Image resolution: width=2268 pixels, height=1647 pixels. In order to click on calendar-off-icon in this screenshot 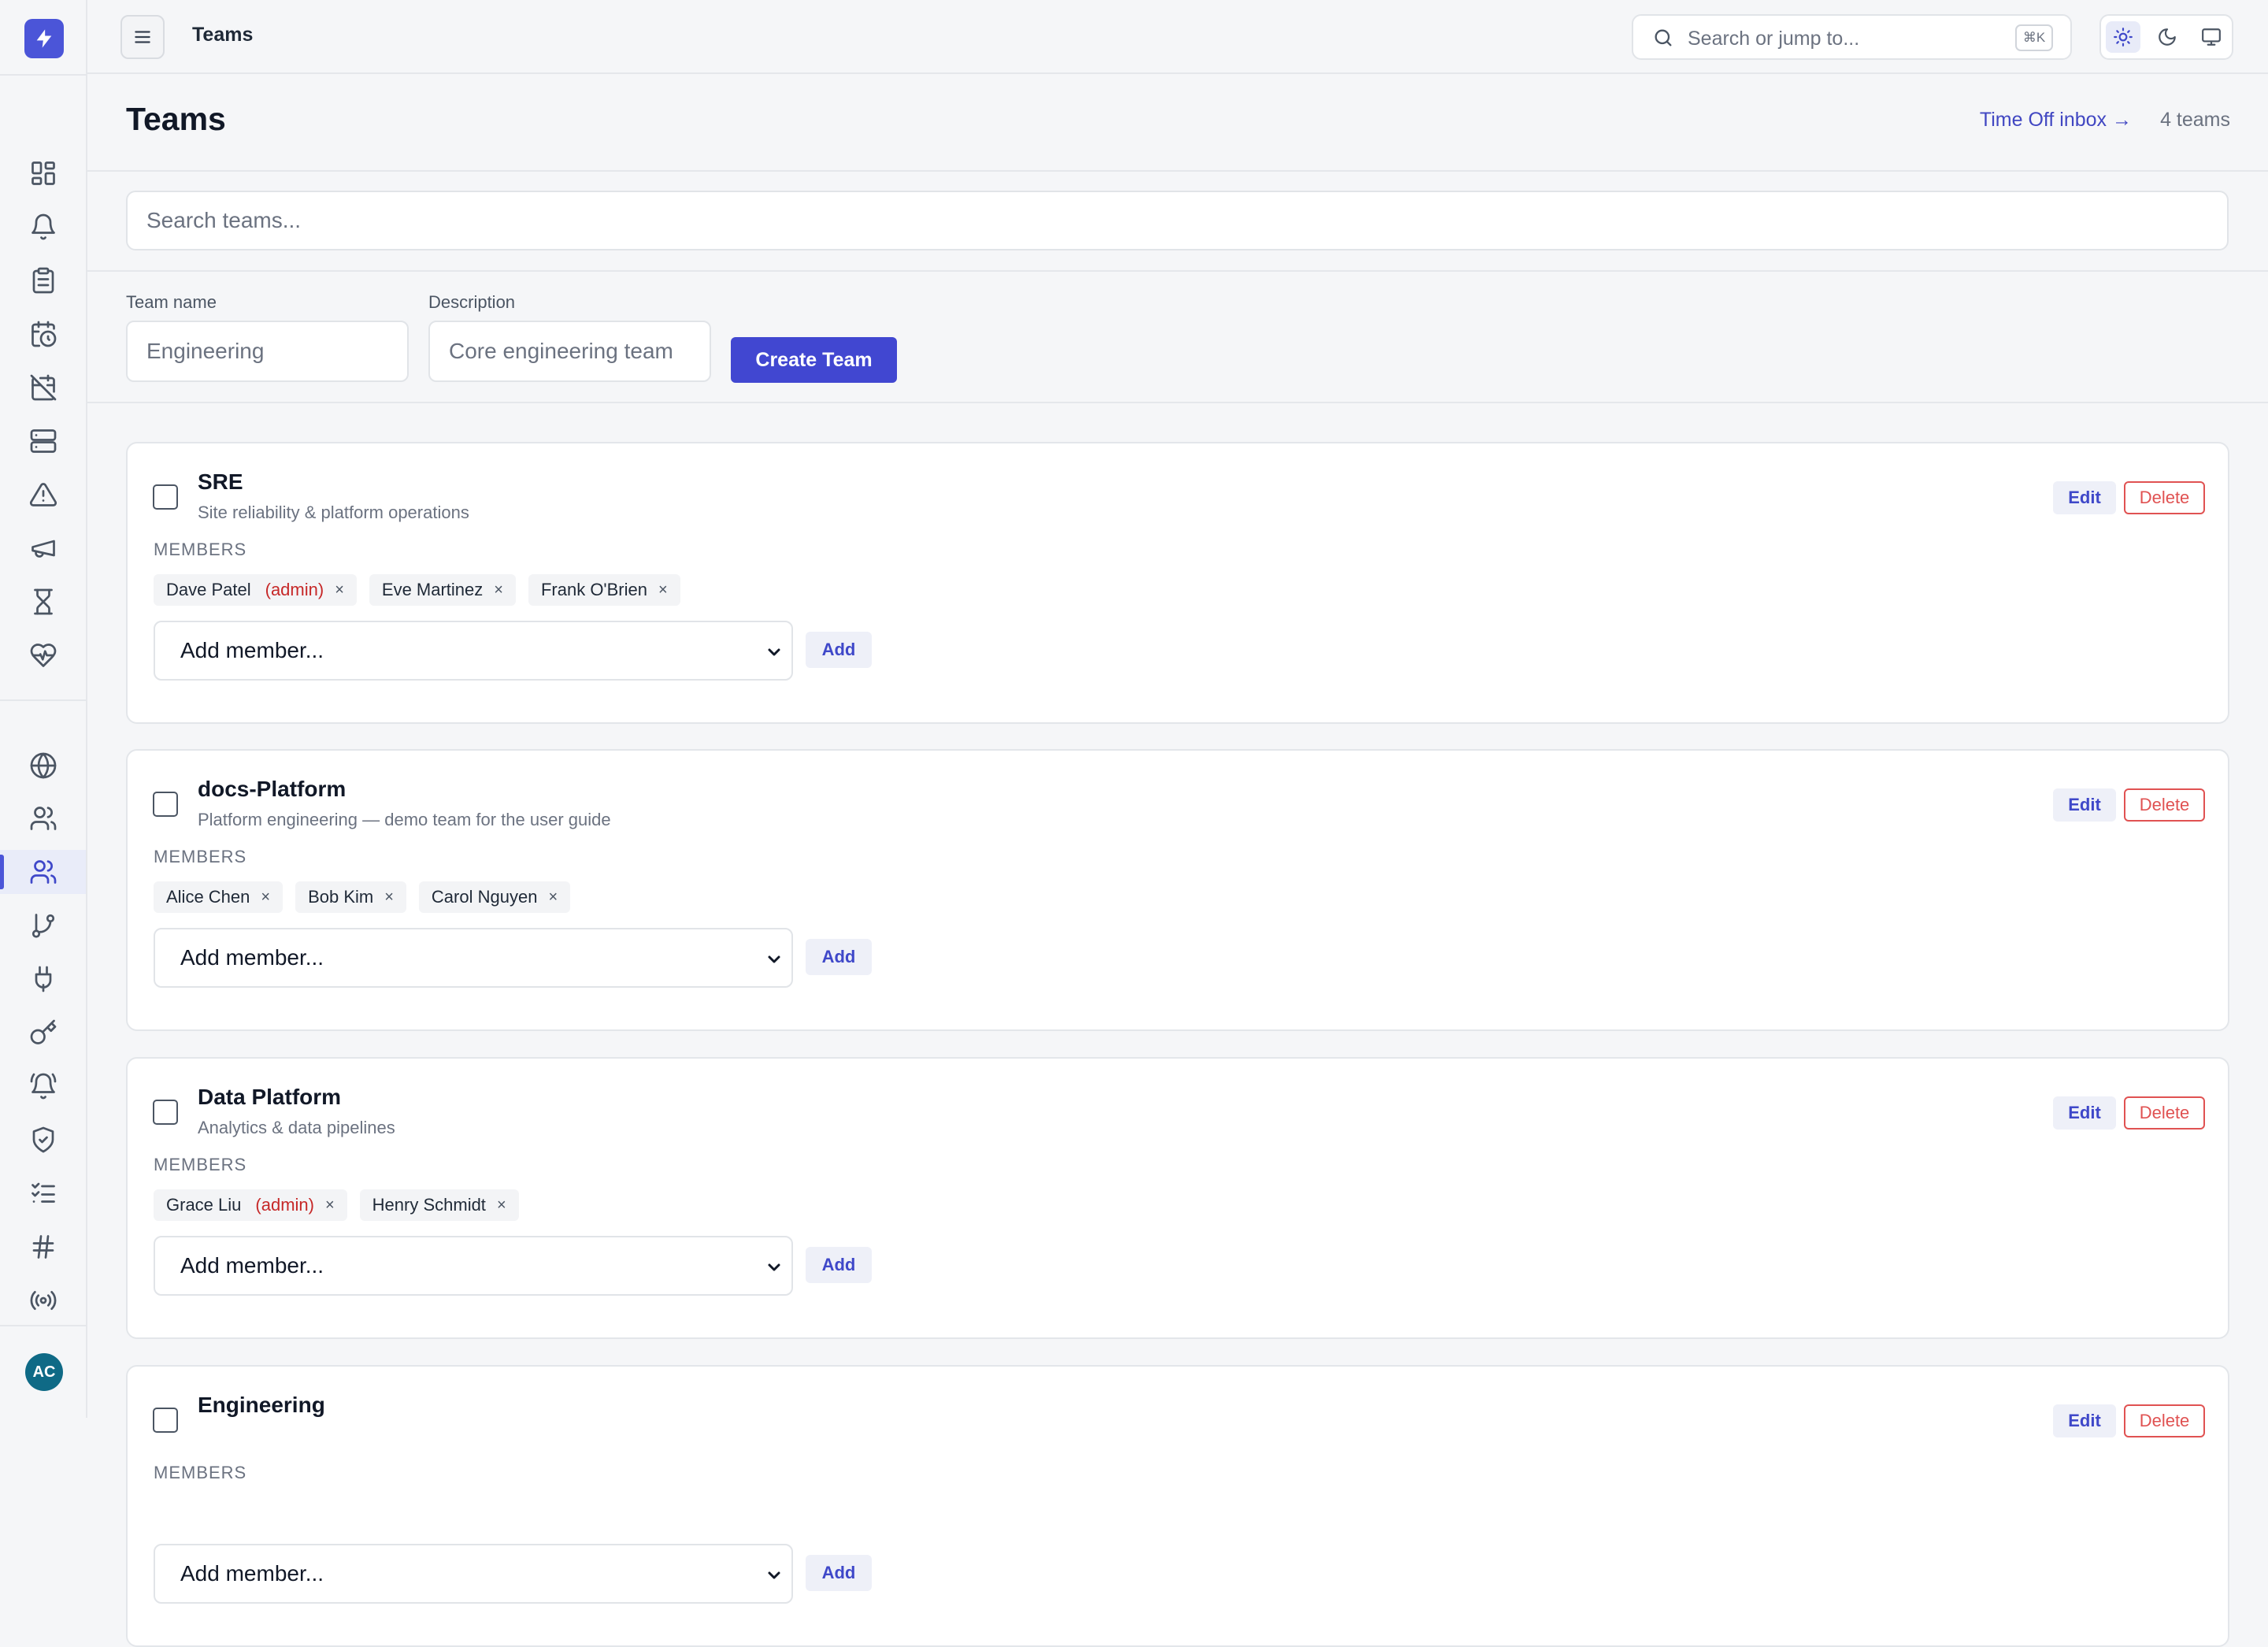, I will do `click(43, 388)`.